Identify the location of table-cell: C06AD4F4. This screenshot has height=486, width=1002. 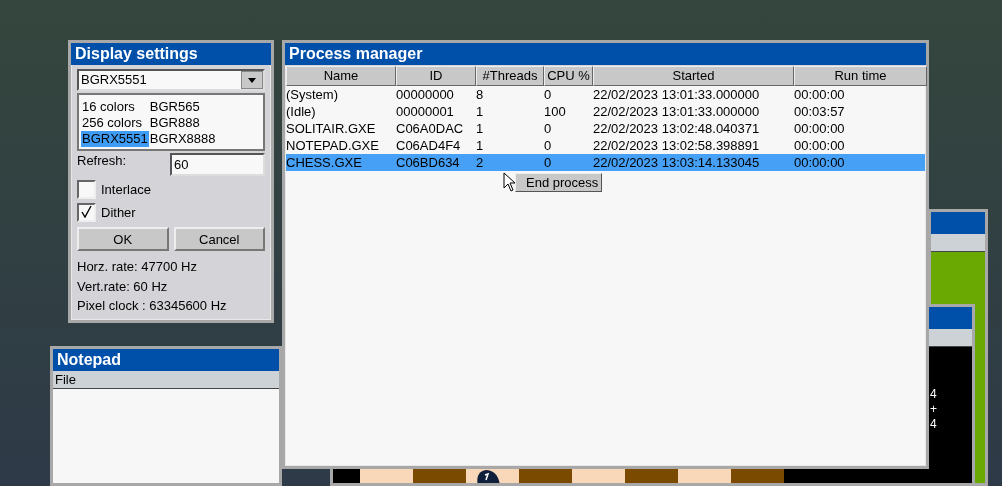
(428, 145).